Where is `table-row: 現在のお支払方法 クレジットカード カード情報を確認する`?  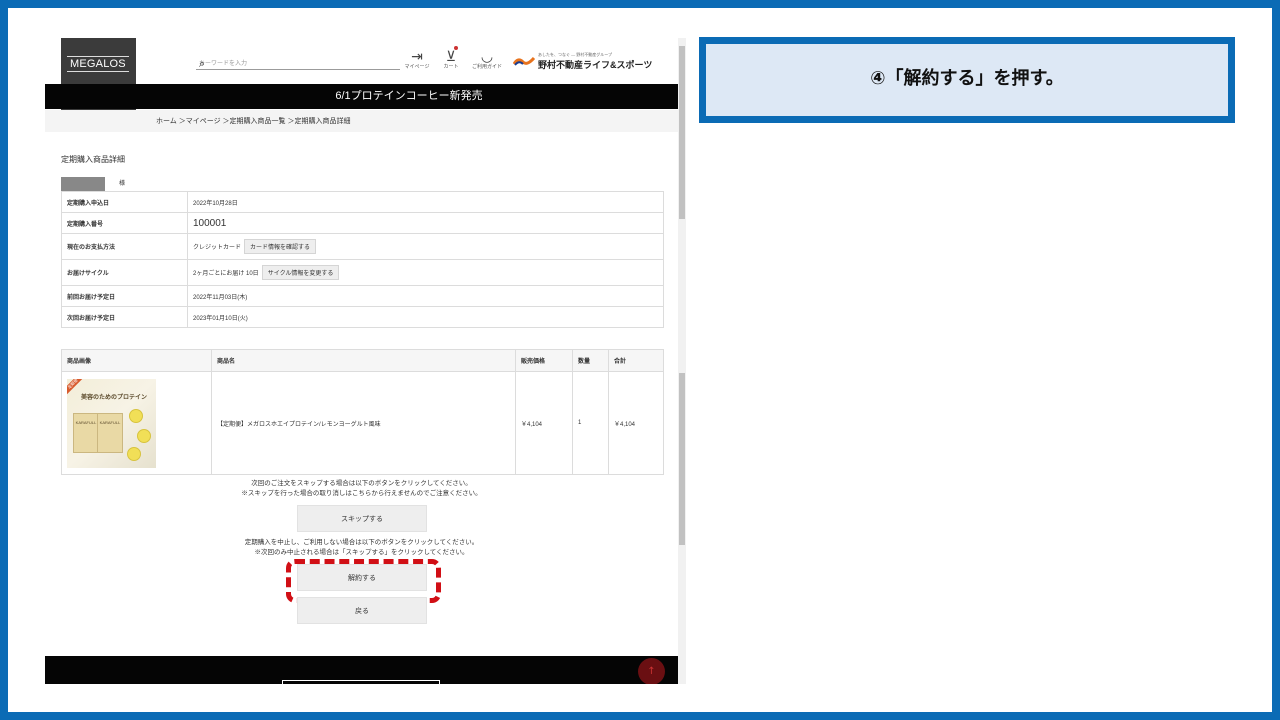 table-row: 現在のお支払方法 クレジットカード カード情報を確認する is located at coordinates (362, 246).